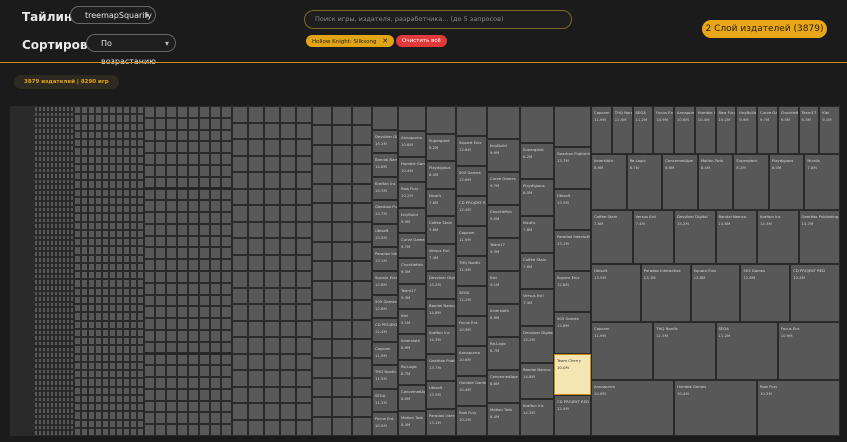 The width and height of the screenshot is (847, 442). Describe the element at coordinates (715, 293) in the screenshot. I see `treemap-cell: Square Enix 12.8M` at that location.